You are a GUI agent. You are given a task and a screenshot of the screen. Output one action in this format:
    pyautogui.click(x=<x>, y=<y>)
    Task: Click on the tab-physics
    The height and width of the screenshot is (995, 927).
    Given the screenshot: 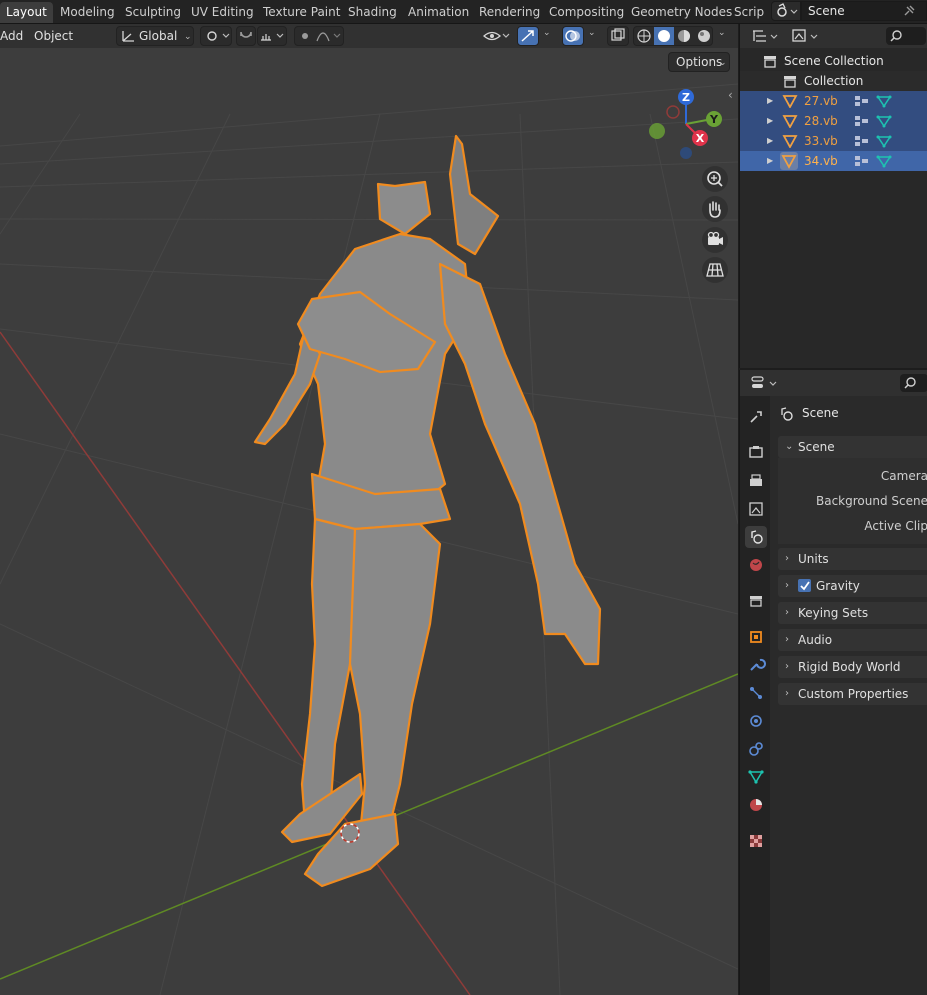 What is the action you would take?
    pyautogui.click(x=756, y=721)
    